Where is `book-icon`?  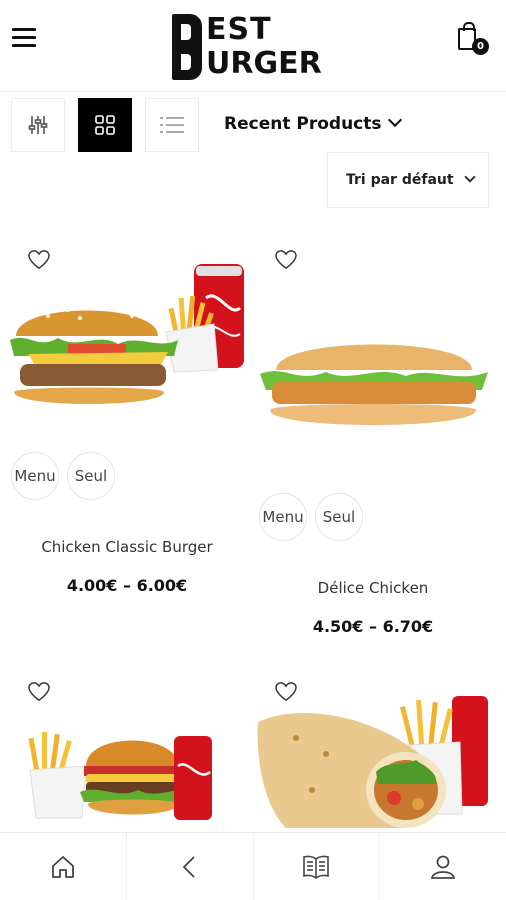 book-icon is located at coordinates (316, 867).